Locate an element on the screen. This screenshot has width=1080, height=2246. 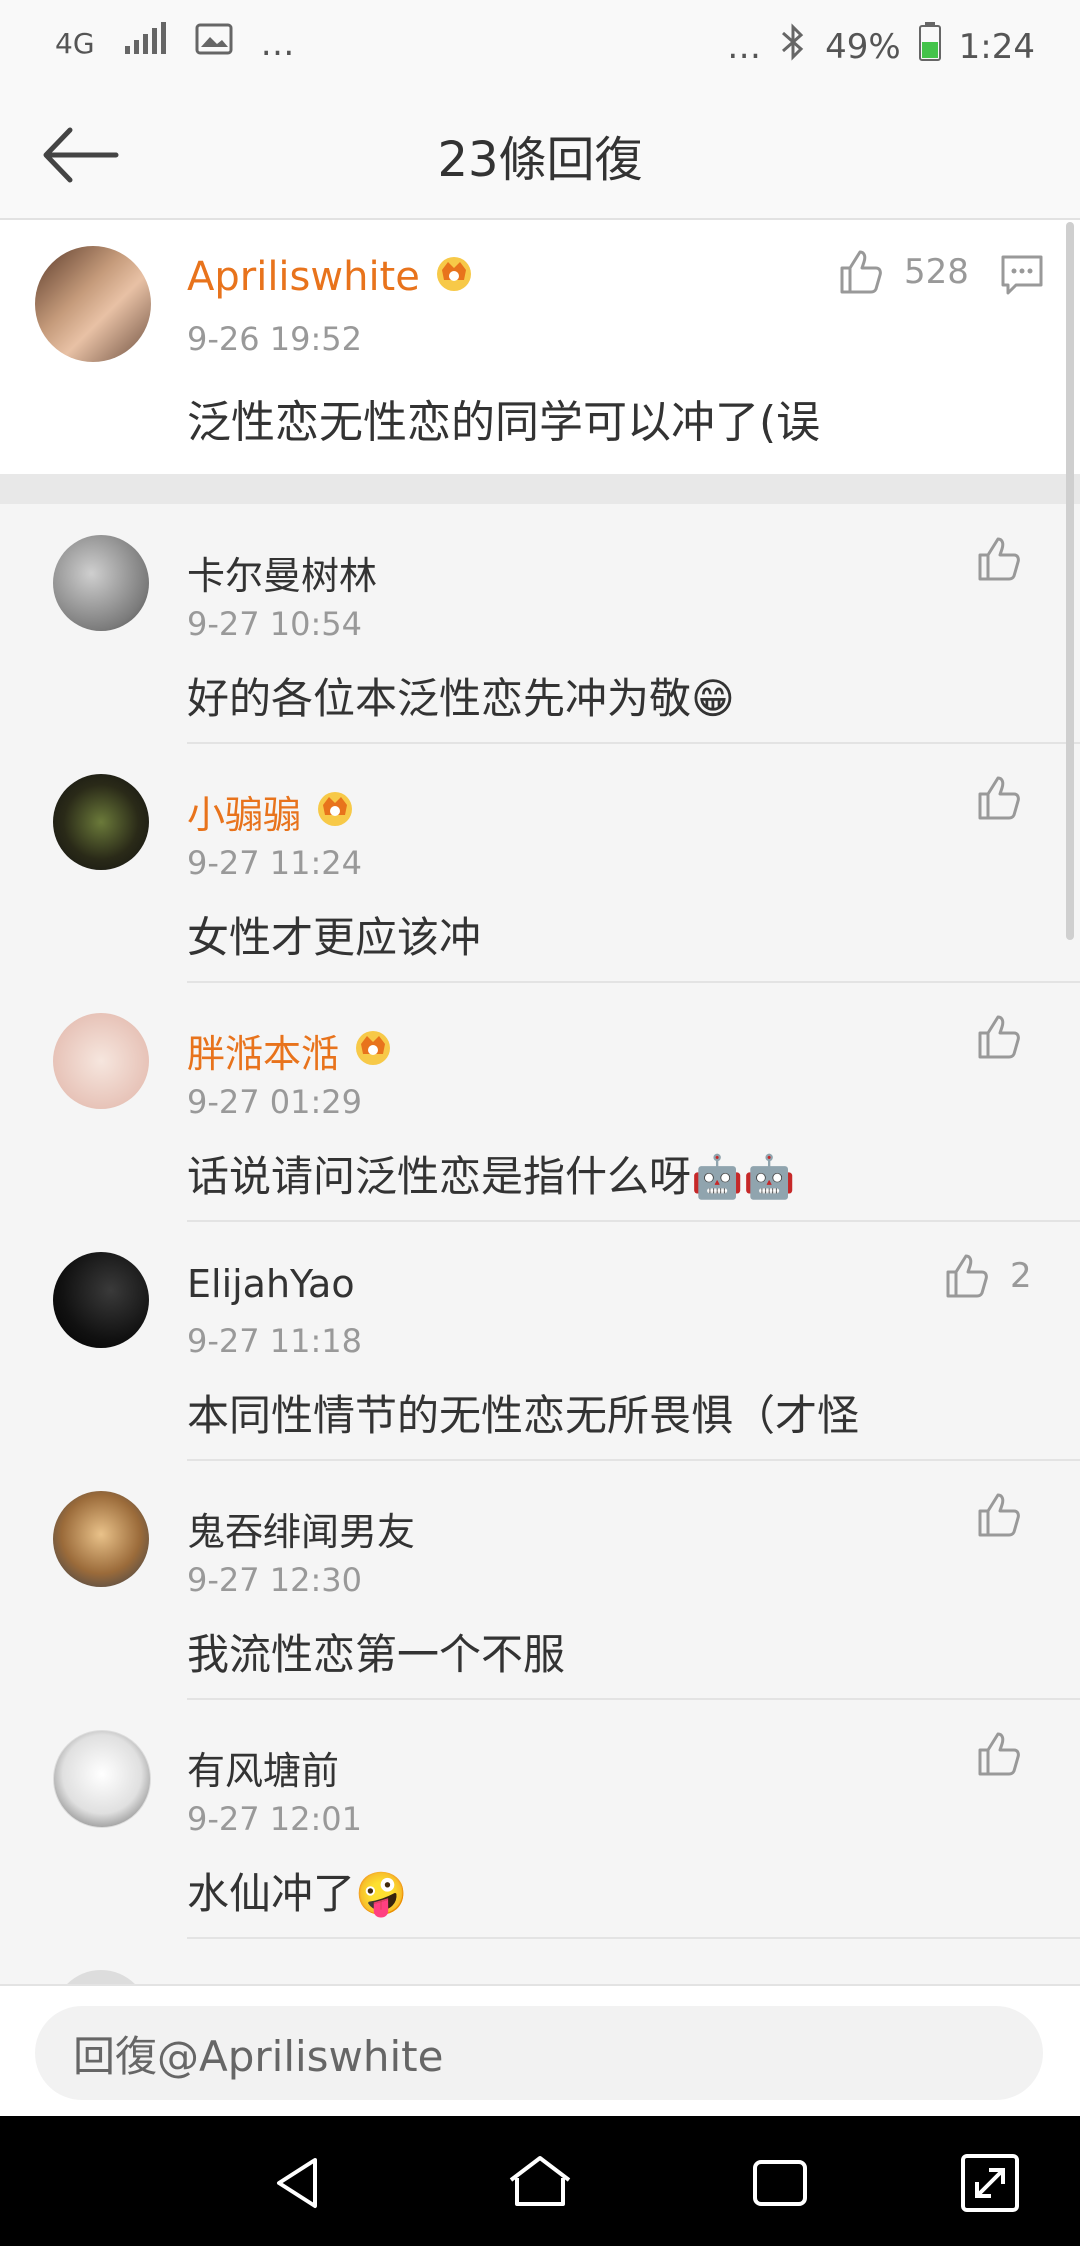
section-divider is located at coordinates (540, 489).